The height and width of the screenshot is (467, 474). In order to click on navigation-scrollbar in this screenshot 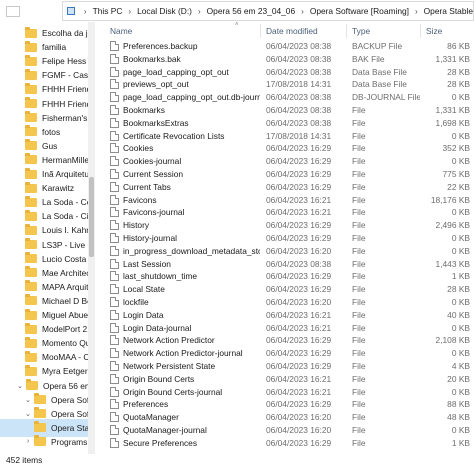, I will do `click(91, 238)`.